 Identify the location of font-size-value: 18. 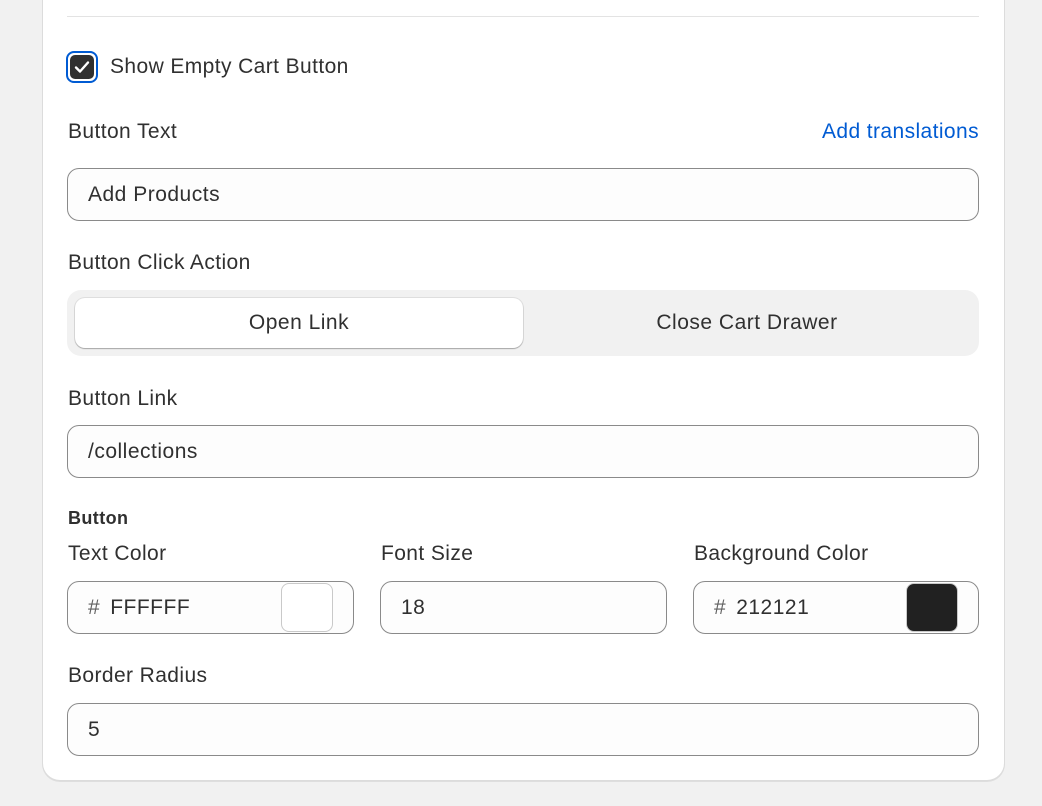
(413, 607).